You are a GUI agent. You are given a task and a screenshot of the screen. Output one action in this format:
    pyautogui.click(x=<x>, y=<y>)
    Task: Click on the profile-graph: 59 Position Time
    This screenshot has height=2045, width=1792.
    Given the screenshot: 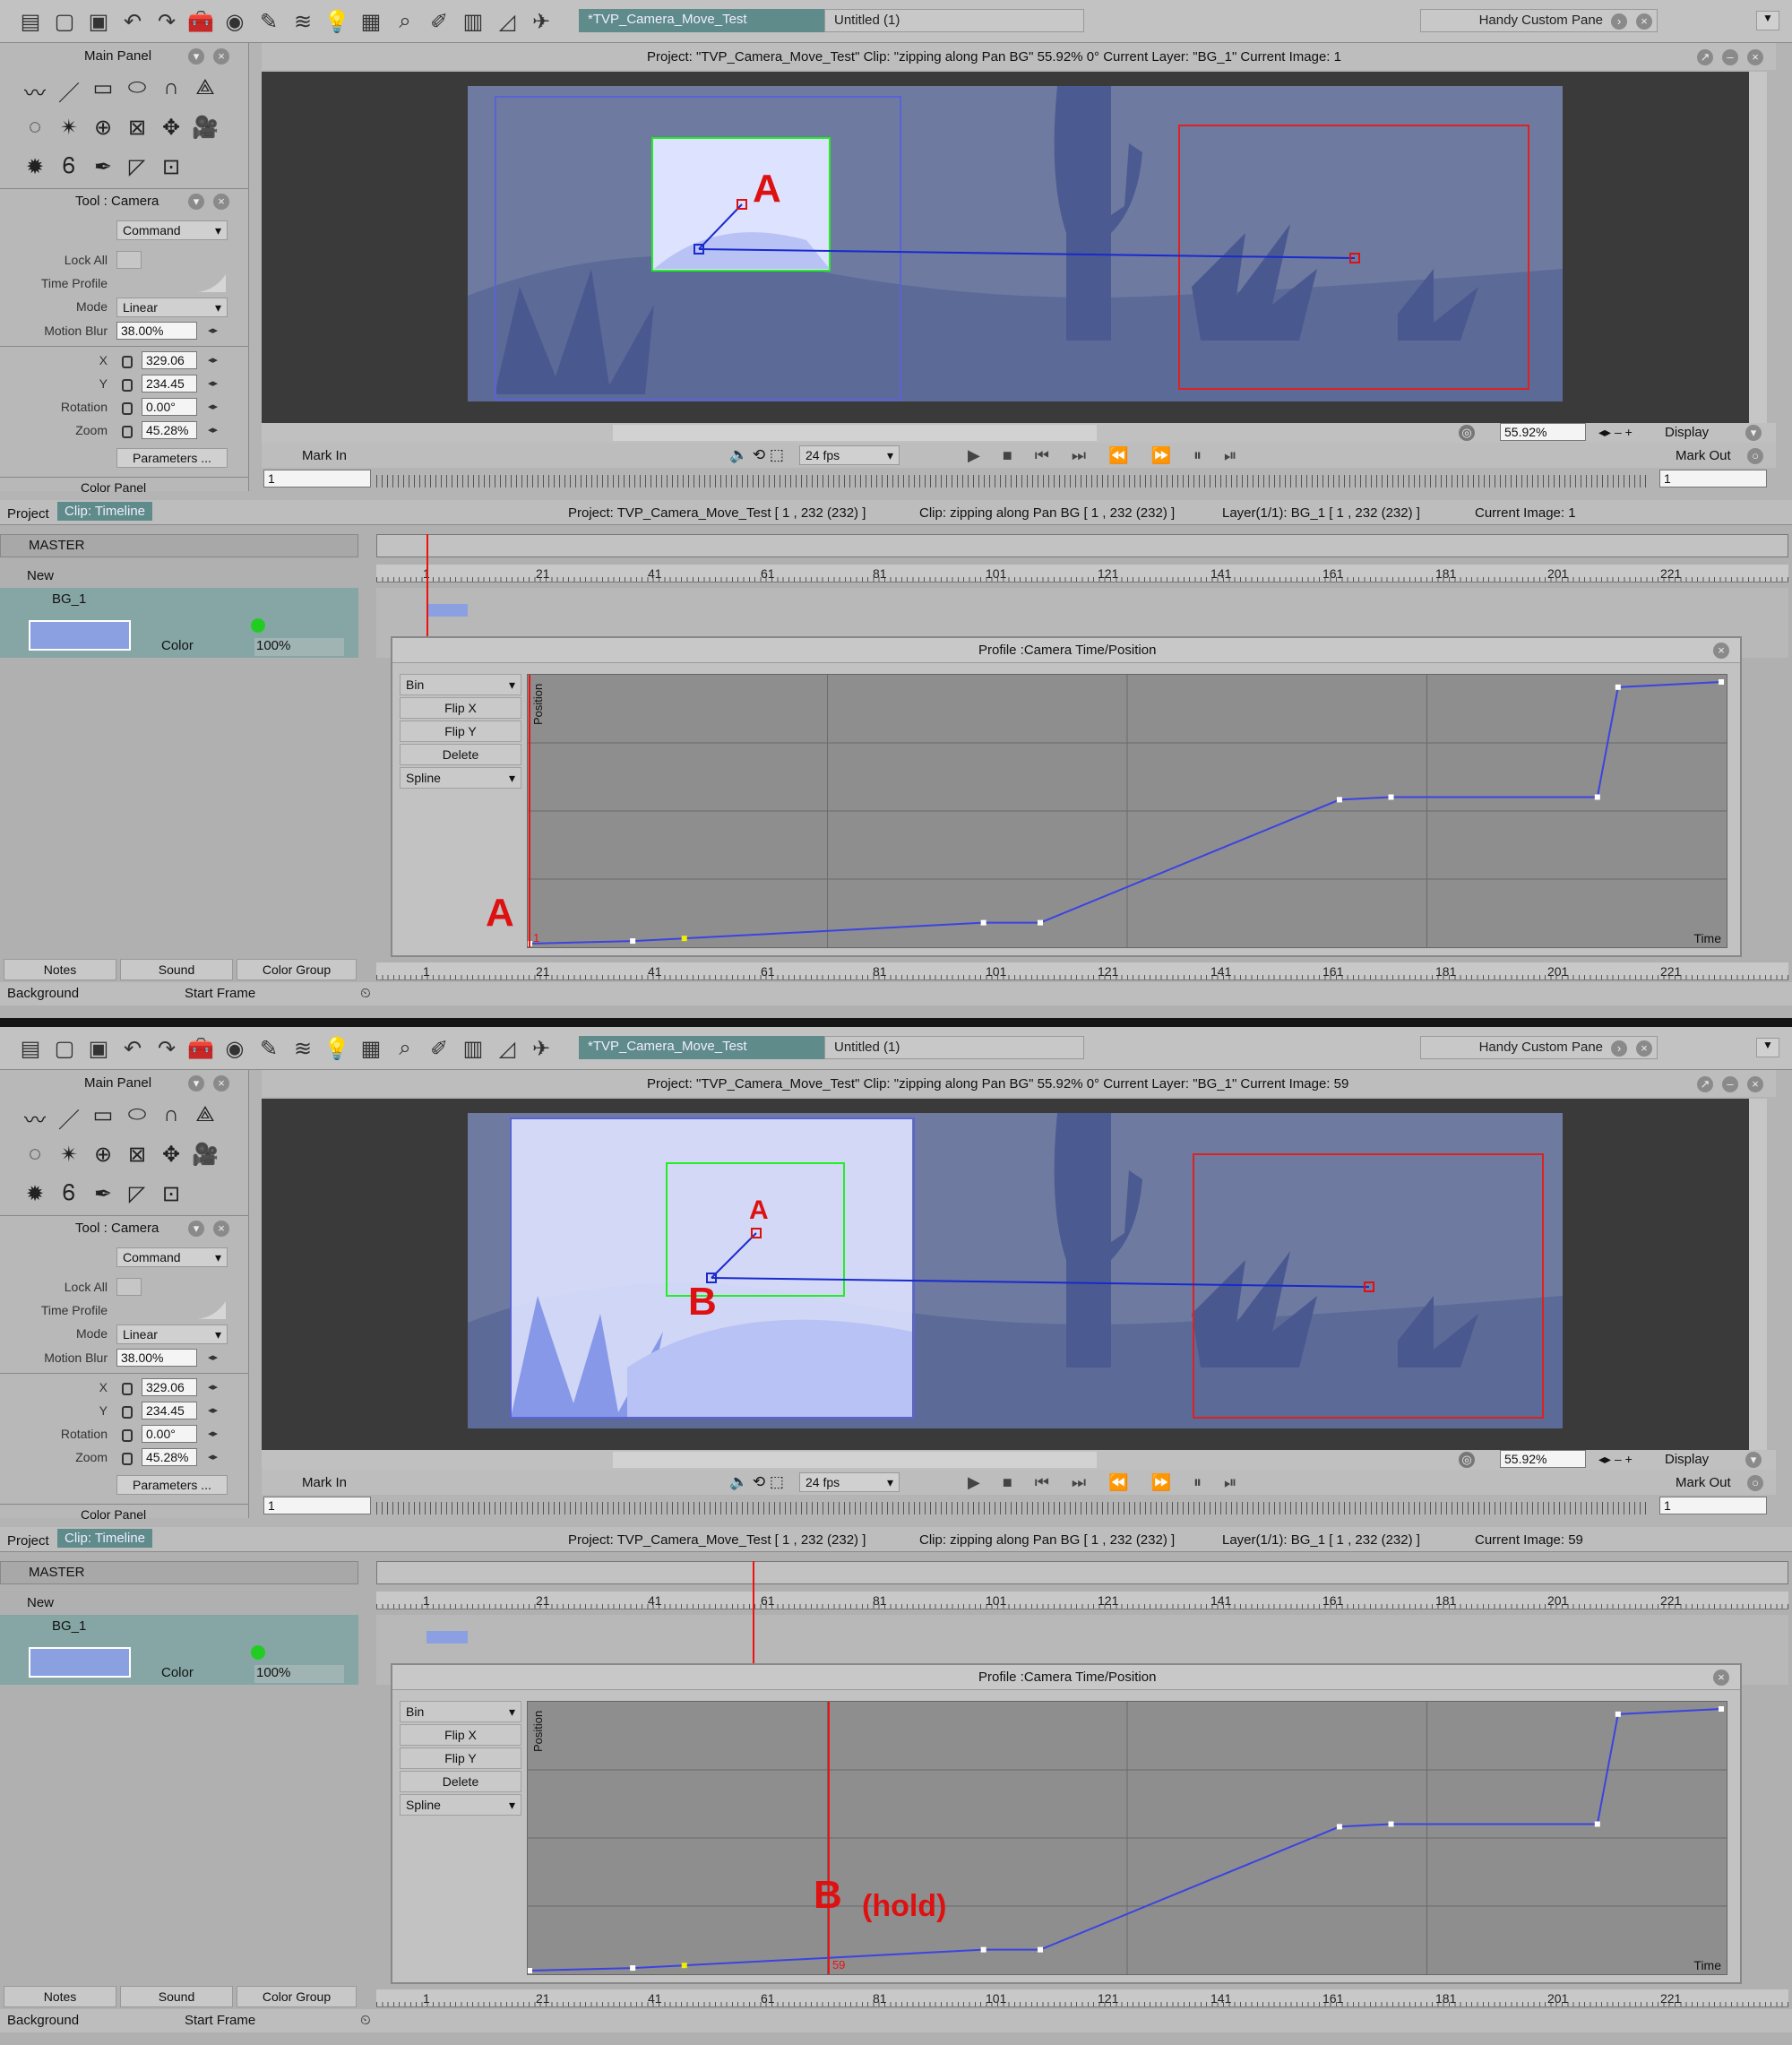 What is the action you would take?
    pyautogui.click(x=1127, y=1838)
    